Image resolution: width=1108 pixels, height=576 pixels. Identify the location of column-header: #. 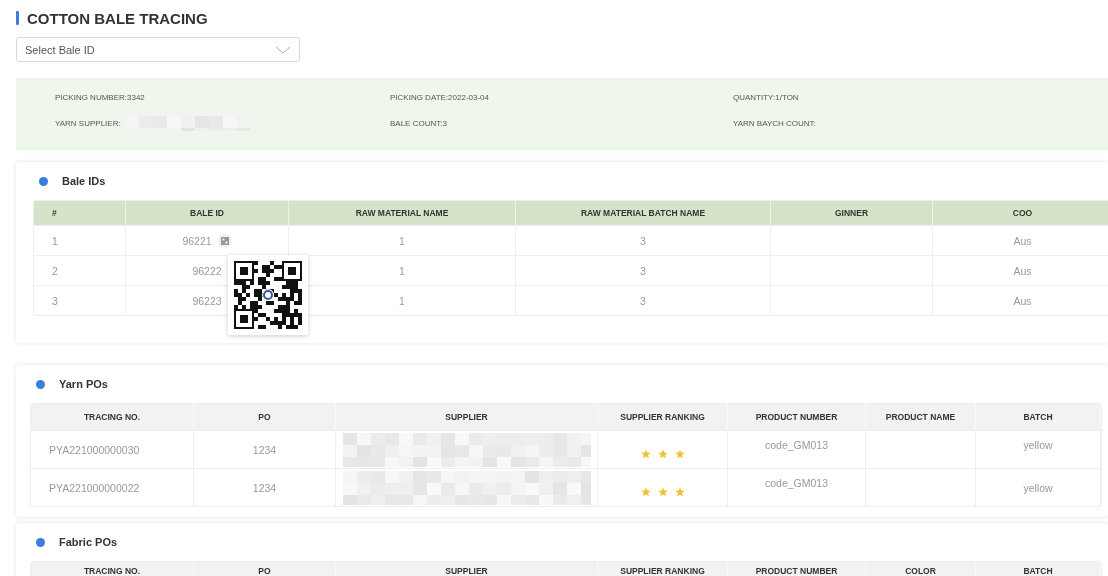
(80, 213).